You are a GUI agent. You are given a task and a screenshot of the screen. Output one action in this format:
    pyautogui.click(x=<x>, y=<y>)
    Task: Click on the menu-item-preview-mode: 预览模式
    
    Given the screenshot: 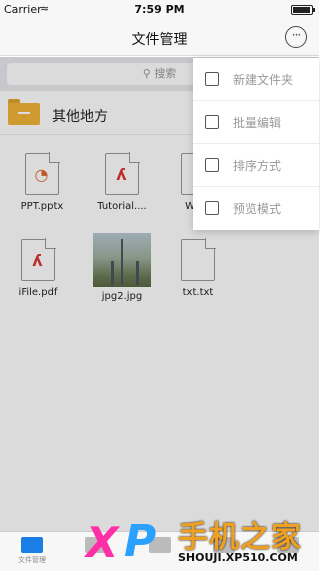 What is the action you would take?
    pyautogui.click(x=256, y=208)
    